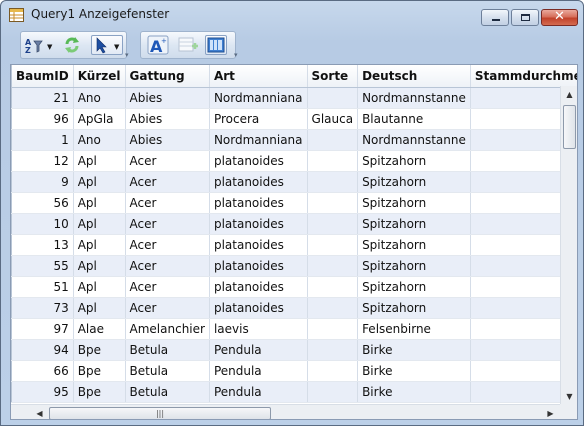  Describe the element at coordinates (569, 127) in the screenshot. I see `vertical-scroll-thumb` at that location.